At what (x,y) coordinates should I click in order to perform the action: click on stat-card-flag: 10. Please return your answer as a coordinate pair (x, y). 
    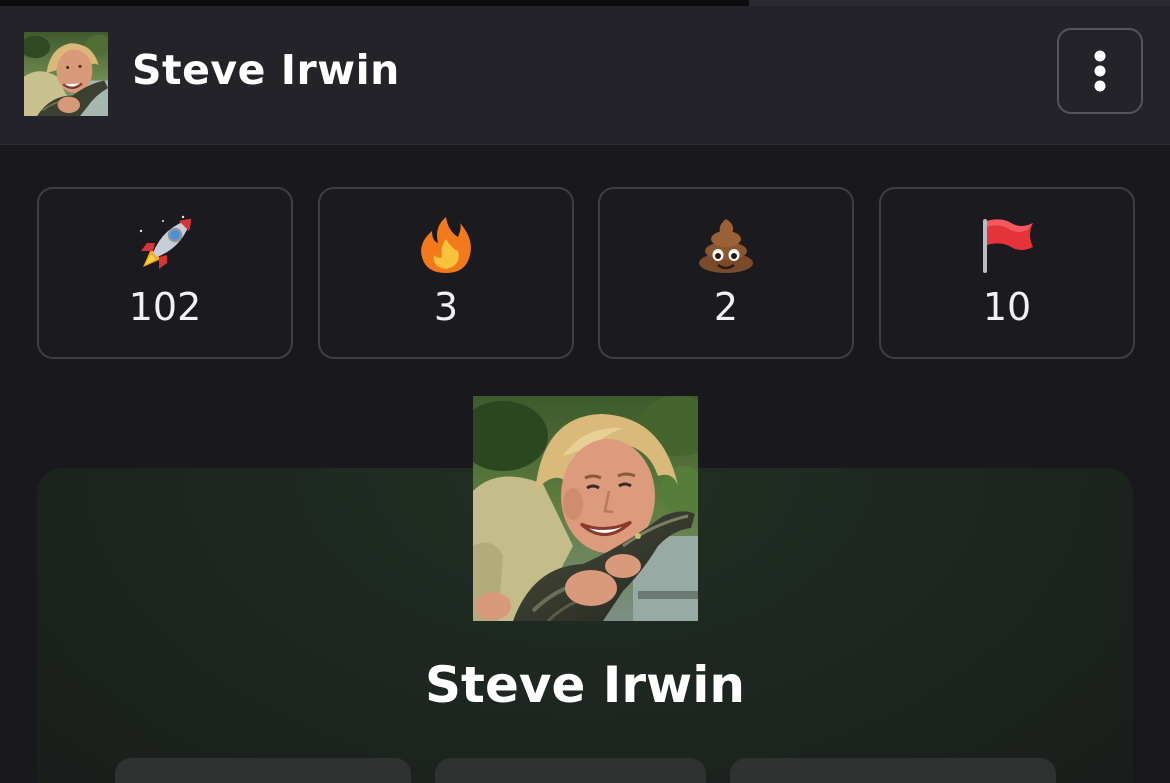
    Looking at the image, I should click on (1007, 273).